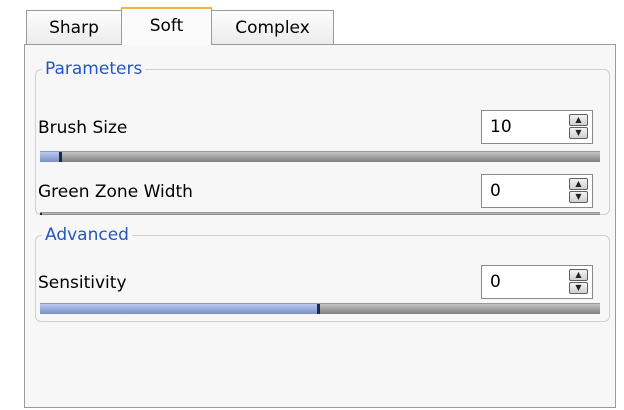 Image resolution: width=624 pixels, height=410 pixels. I want to click on tab-sharp-label: Sharp, so click(74, 28).